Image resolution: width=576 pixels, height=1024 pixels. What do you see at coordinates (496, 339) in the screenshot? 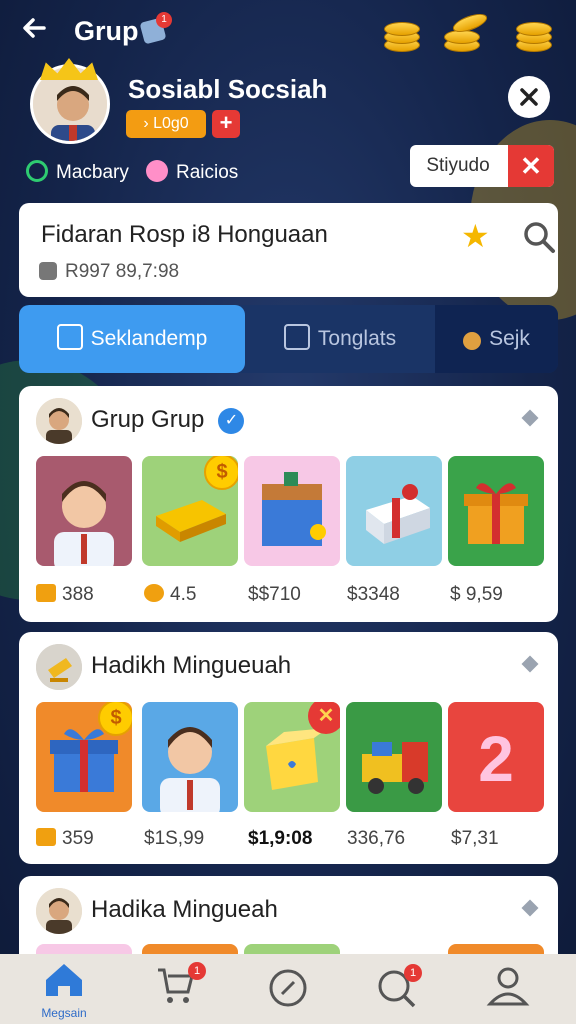
I see `tab-sejk: Sejk` at bounding box center [496, 339].